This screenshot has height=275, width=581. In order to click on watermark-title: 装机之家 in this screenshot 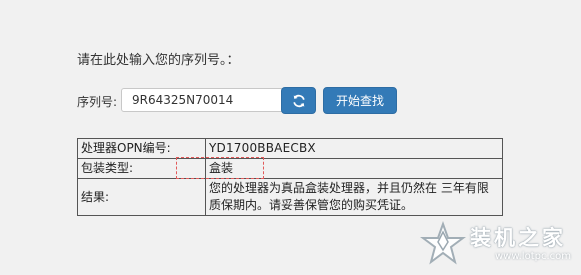, I will do `click(518, 238)`.